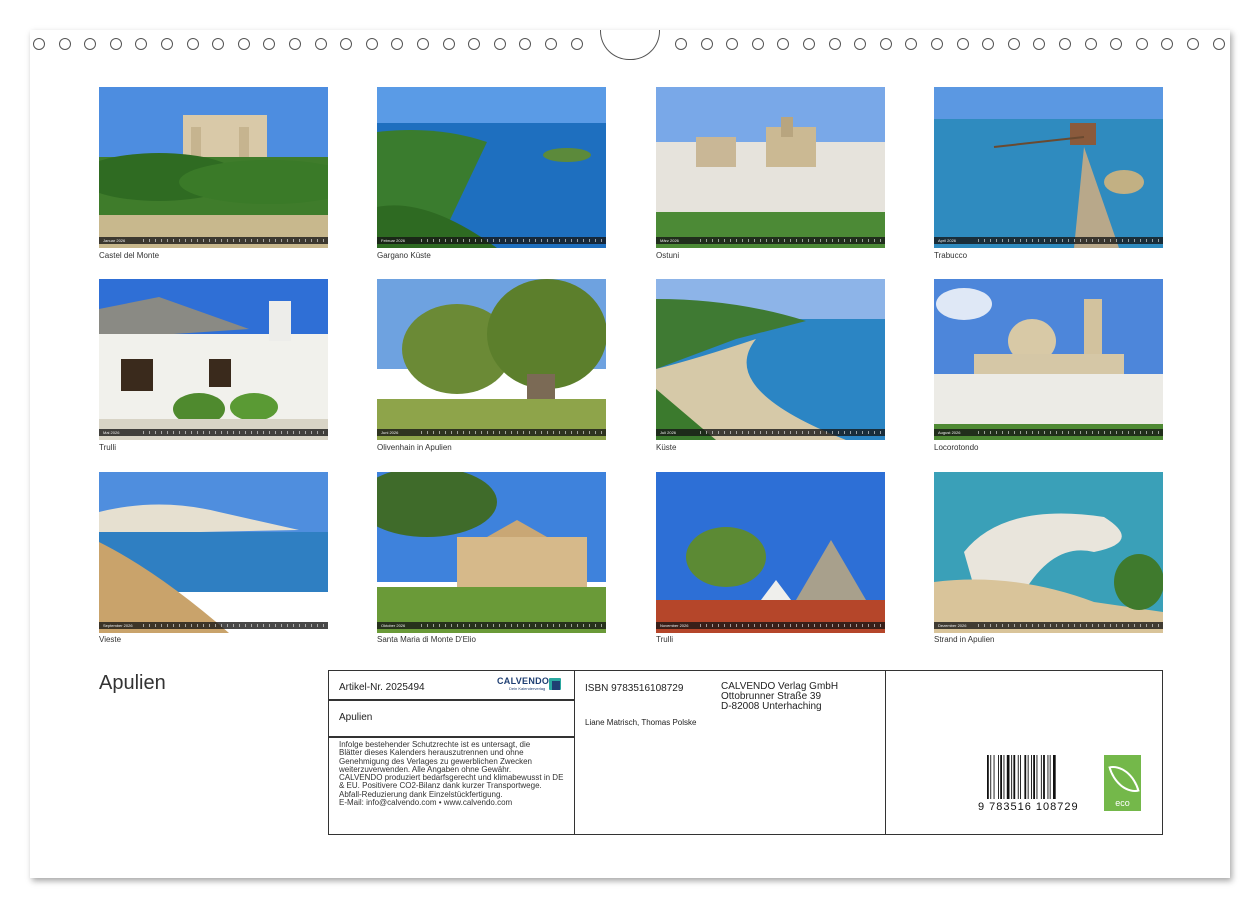 The height and width of the screenshot is (908, 1260). What do you see at coordinates (531, 685) in the screenshot?
I see `calvendo-logo: CALVENDO Dein Kalenderverlag` at bounding box center [531, 685].